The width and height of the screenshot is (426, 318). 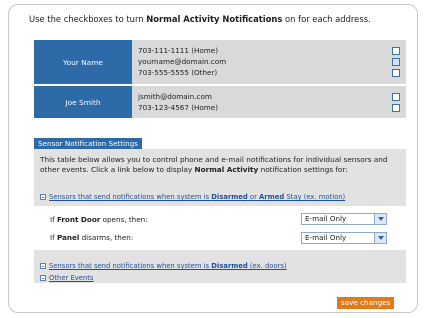 What do you see at coordinates (315, 197) in the screenshot?
I see `link1-post: Stay (ex. motion)` at bounding box center [315, 197].